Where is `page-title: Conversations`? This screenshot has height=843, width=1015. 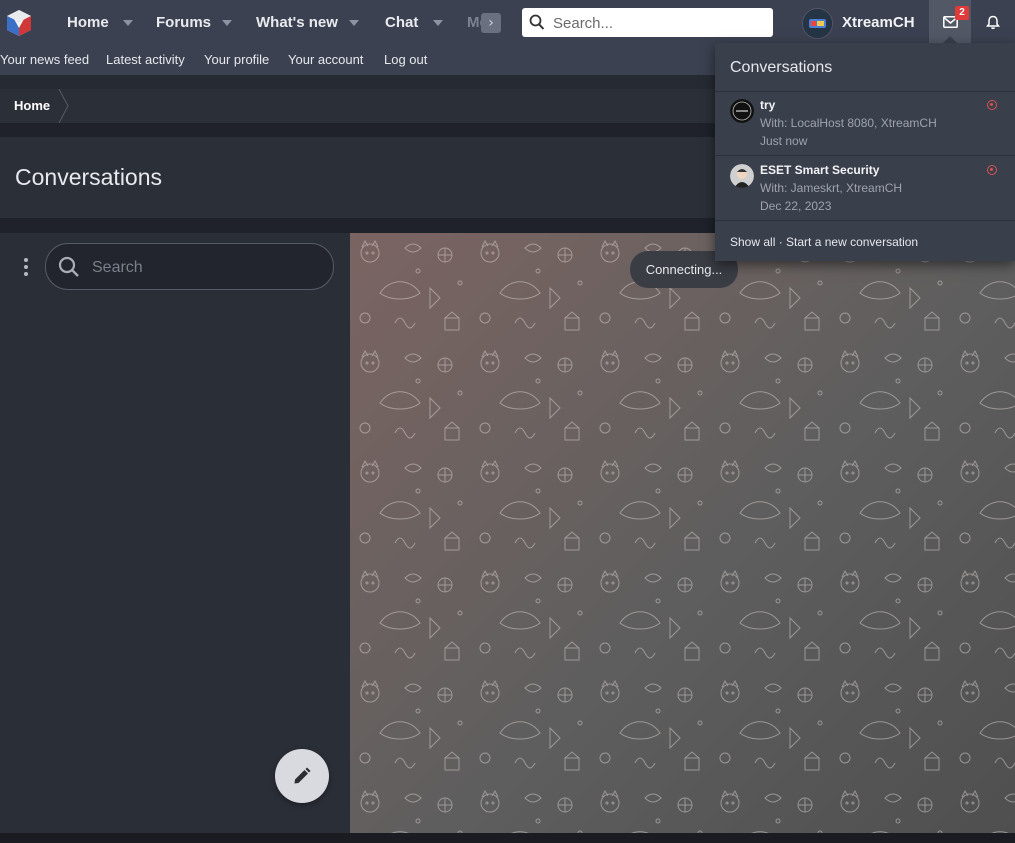
page-title: Conversations is located at coordinates (89, 177).